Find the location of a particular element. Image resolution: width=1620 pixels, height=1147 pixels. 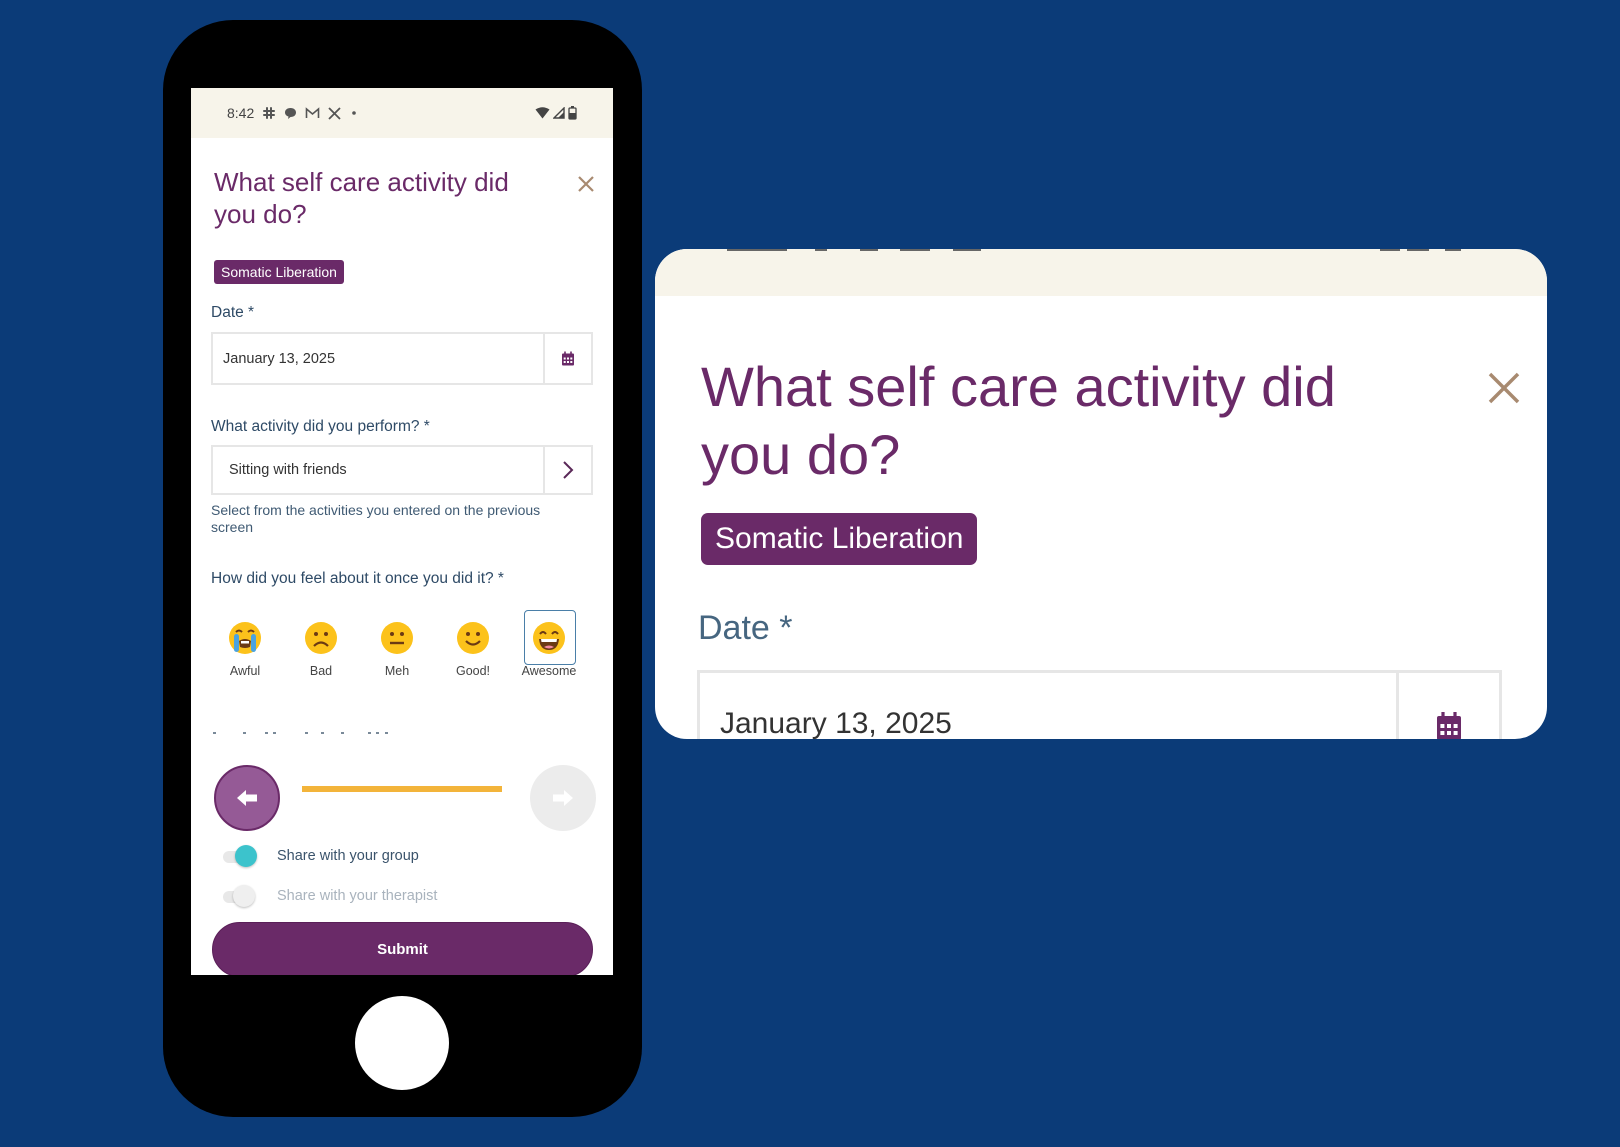

chat-bubble-icon is located at coordinates (290, 113).